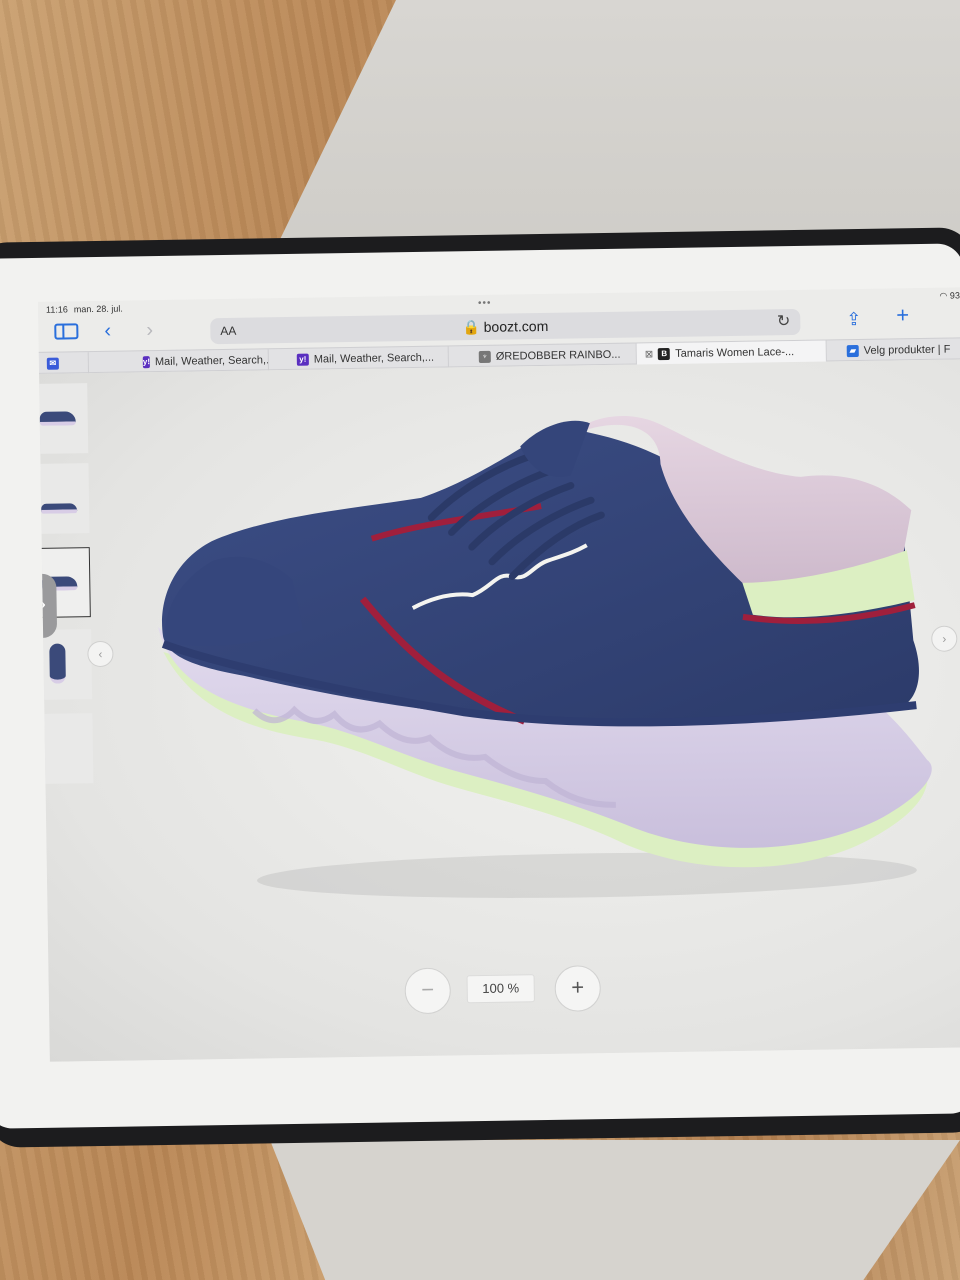  I want to click on boozt-icon: B, so click(664, 354).